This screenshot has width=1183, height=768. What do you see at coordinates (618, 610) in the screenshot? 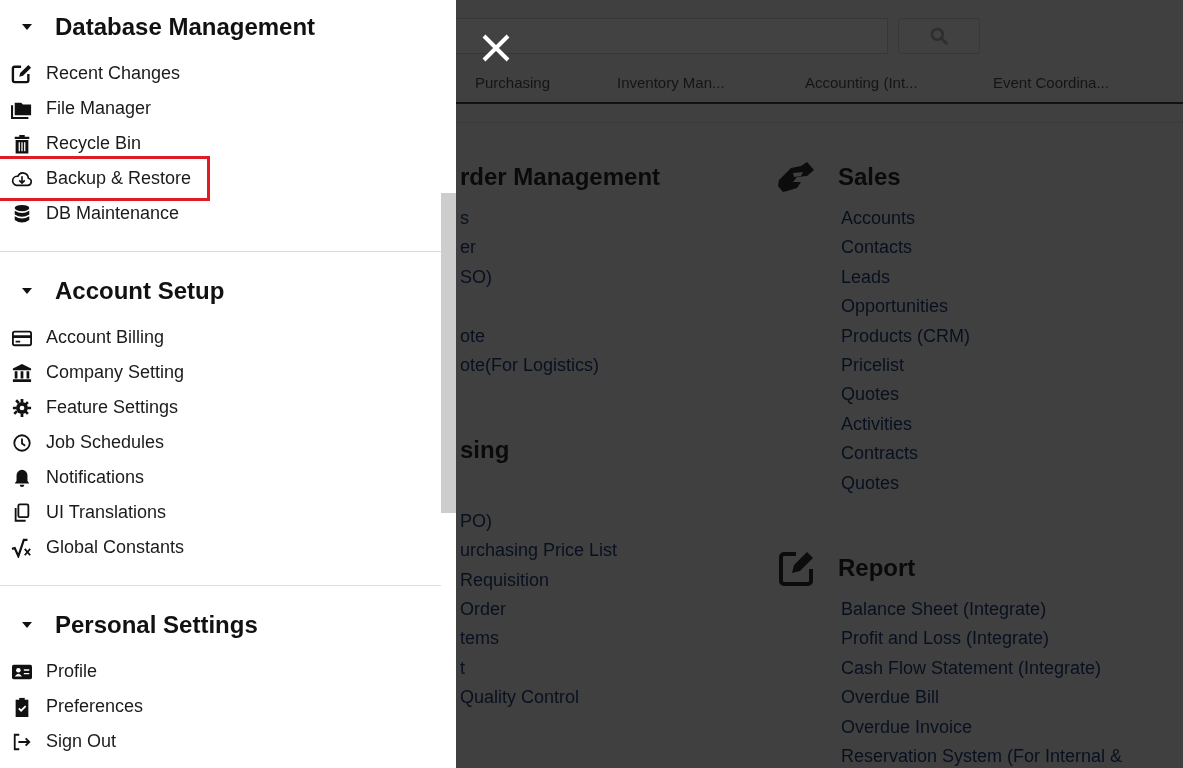
I see `menu-link: Order` at bounding box center [618, 610].